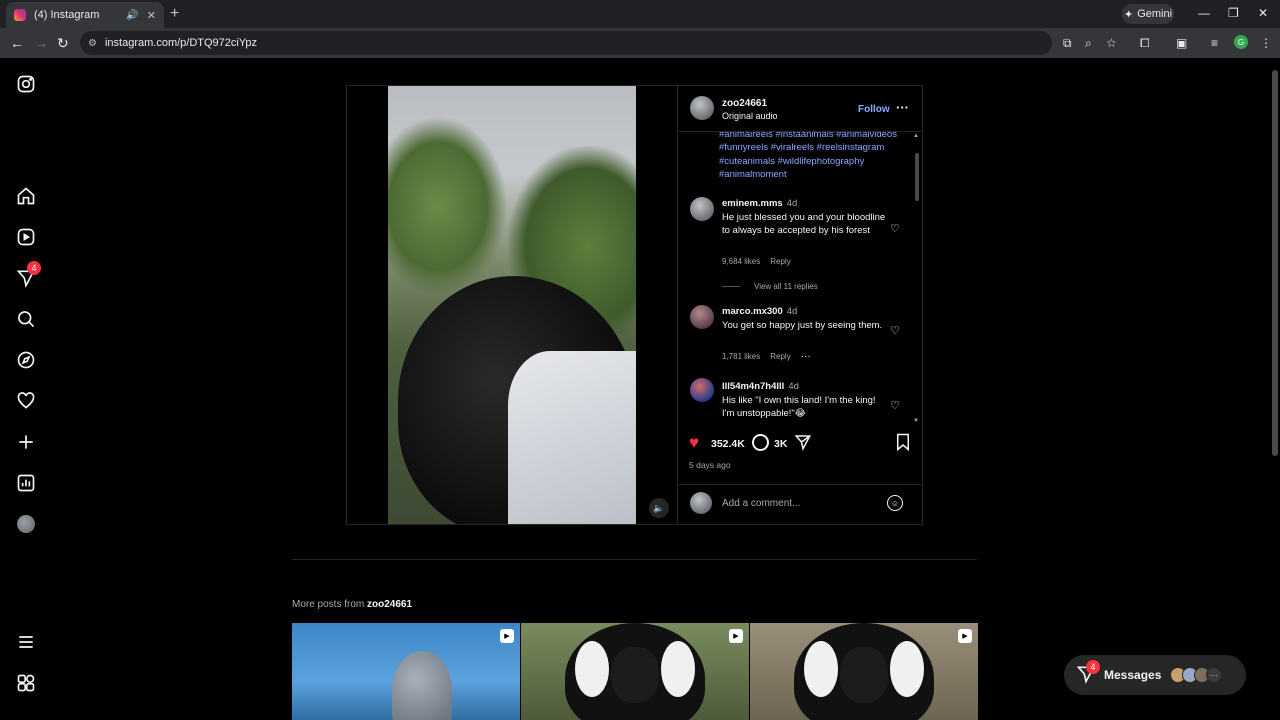  I want to click on post-header: zoo24661 Original audio Follow ···, so click(800, 109).